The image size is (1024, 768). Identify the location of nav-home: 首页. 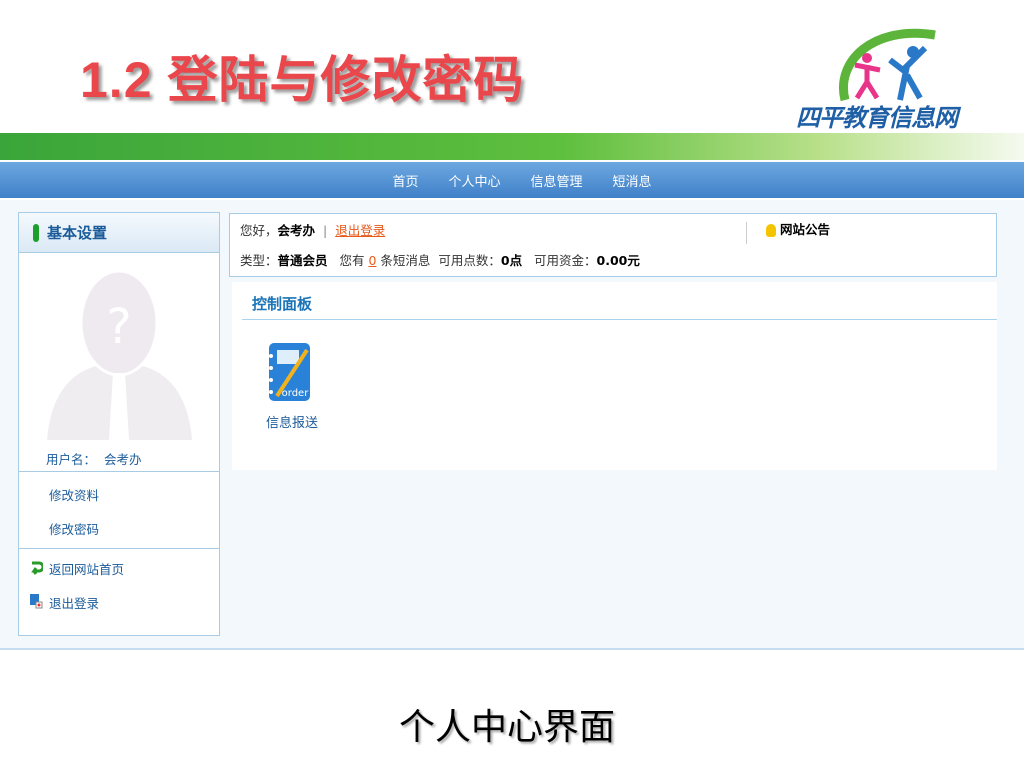
(405, 180).